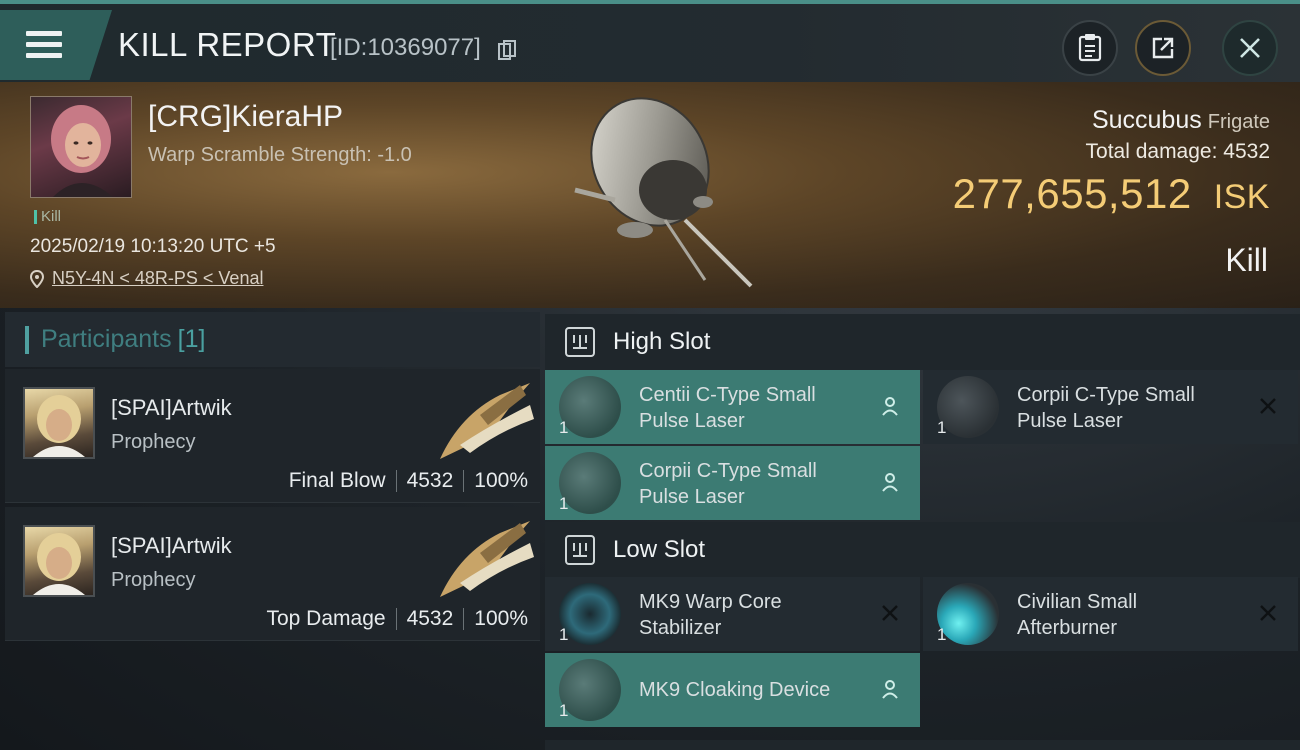 This screenshot has width=1300, height=750. What do you see at coordinates (1151, 151) in the screenshot?
I see `total-damage-label: Total damage:` at bounding box center [1151, 151].